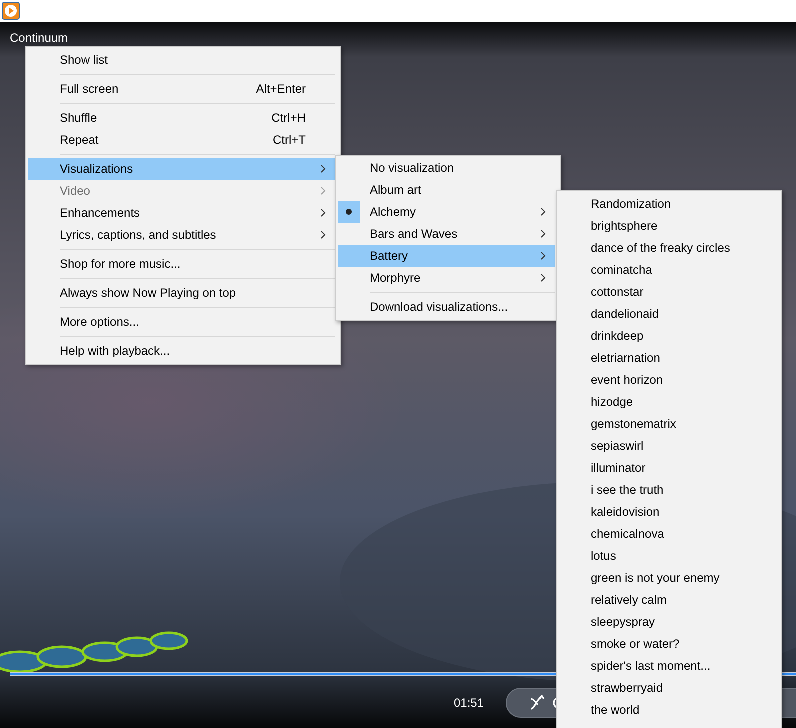 The height and width of the screenshot is (728, 796). Describe the element at coordinates (667, 578) in the screenshot. I see `menu-item: green is not your enemy` at that location.